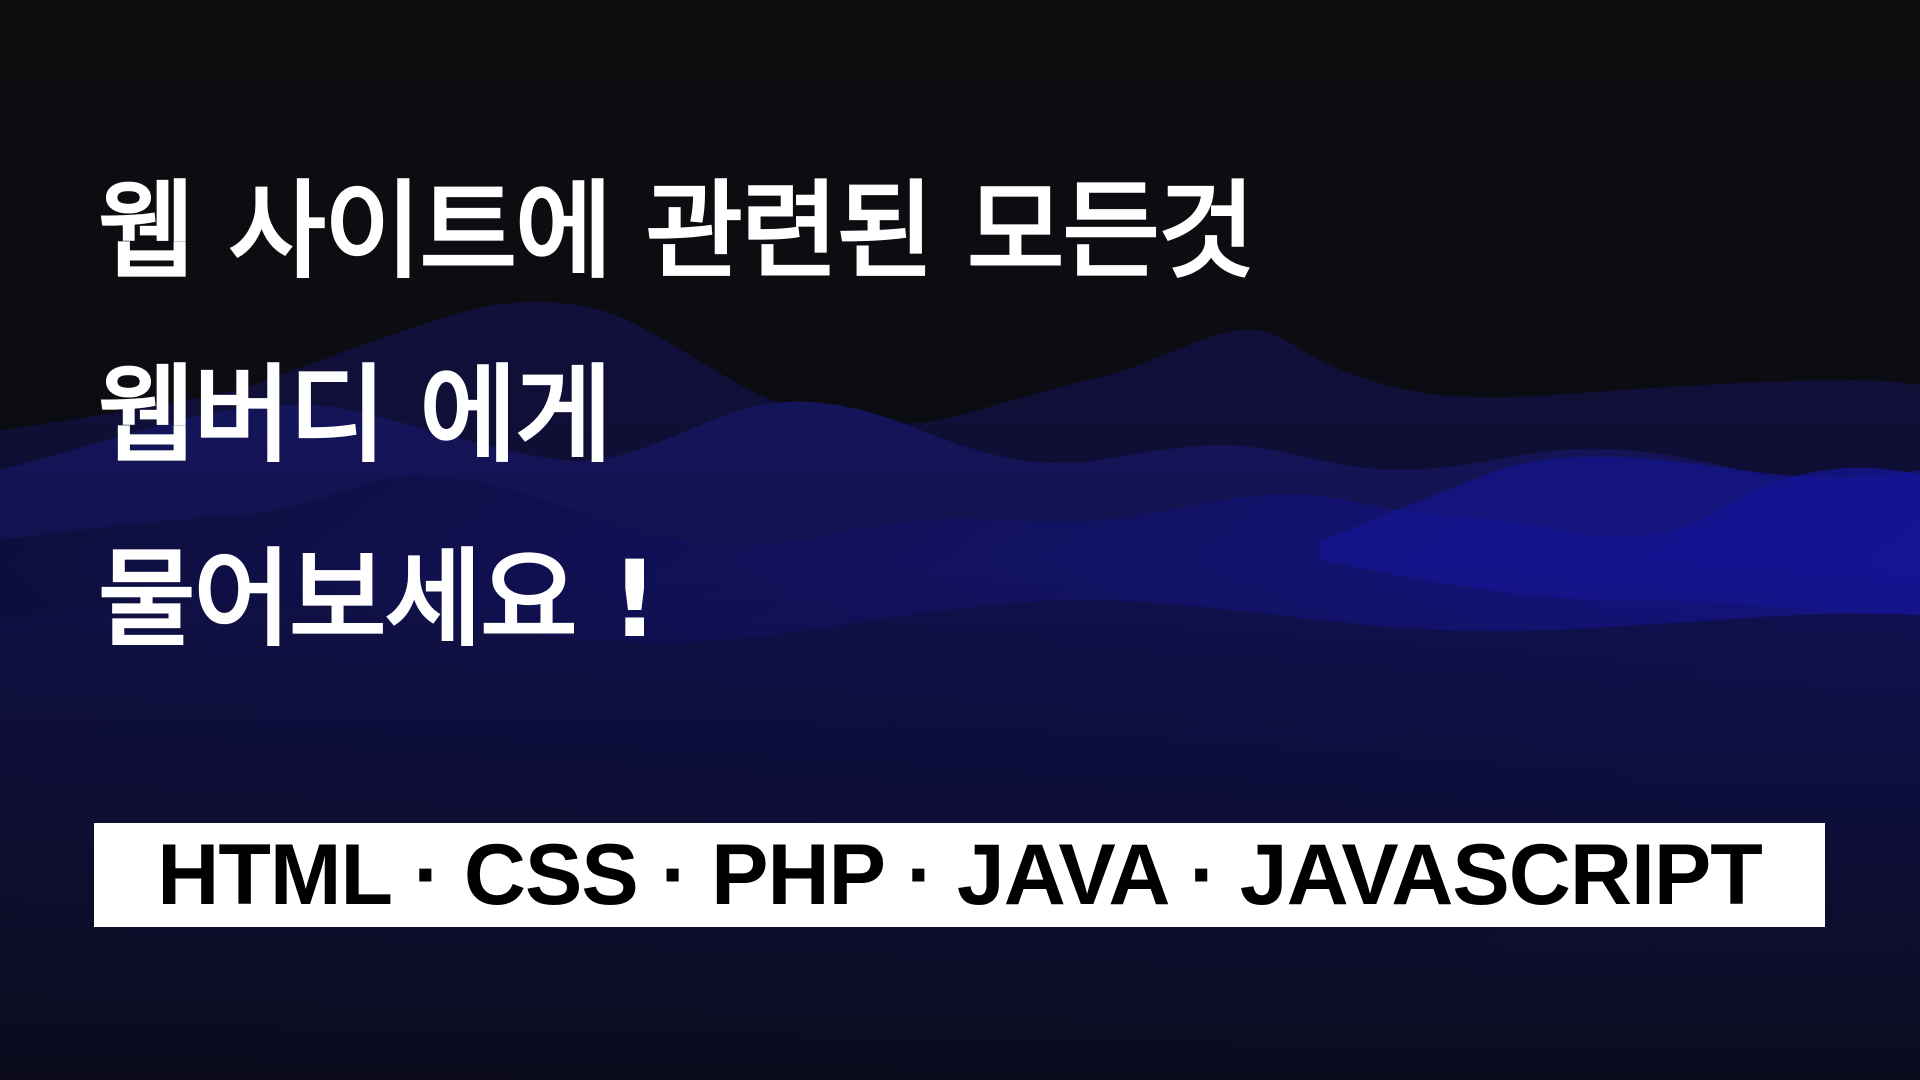 This screenshot has height=1080, width=1920. What do you see at coordinates (355, 415) in the screenshot?
I see `headline-line-2: 웹버디 에게` at bounding box center [355, 415].